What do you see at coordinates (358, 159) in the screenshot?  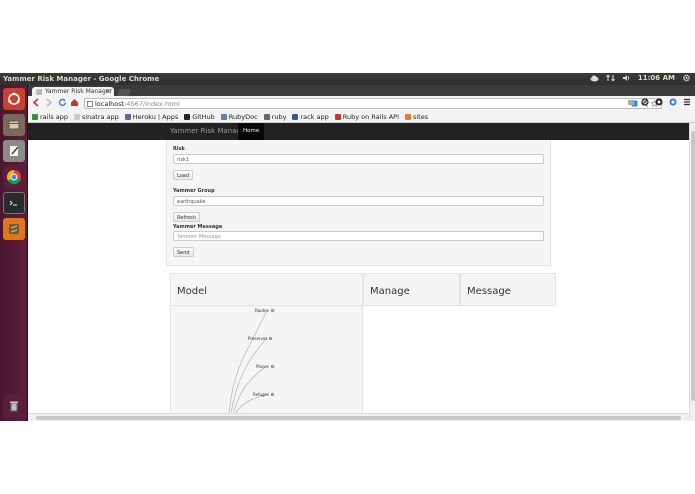 I see `risk-input: risk1` at bounding box center [358, 159].